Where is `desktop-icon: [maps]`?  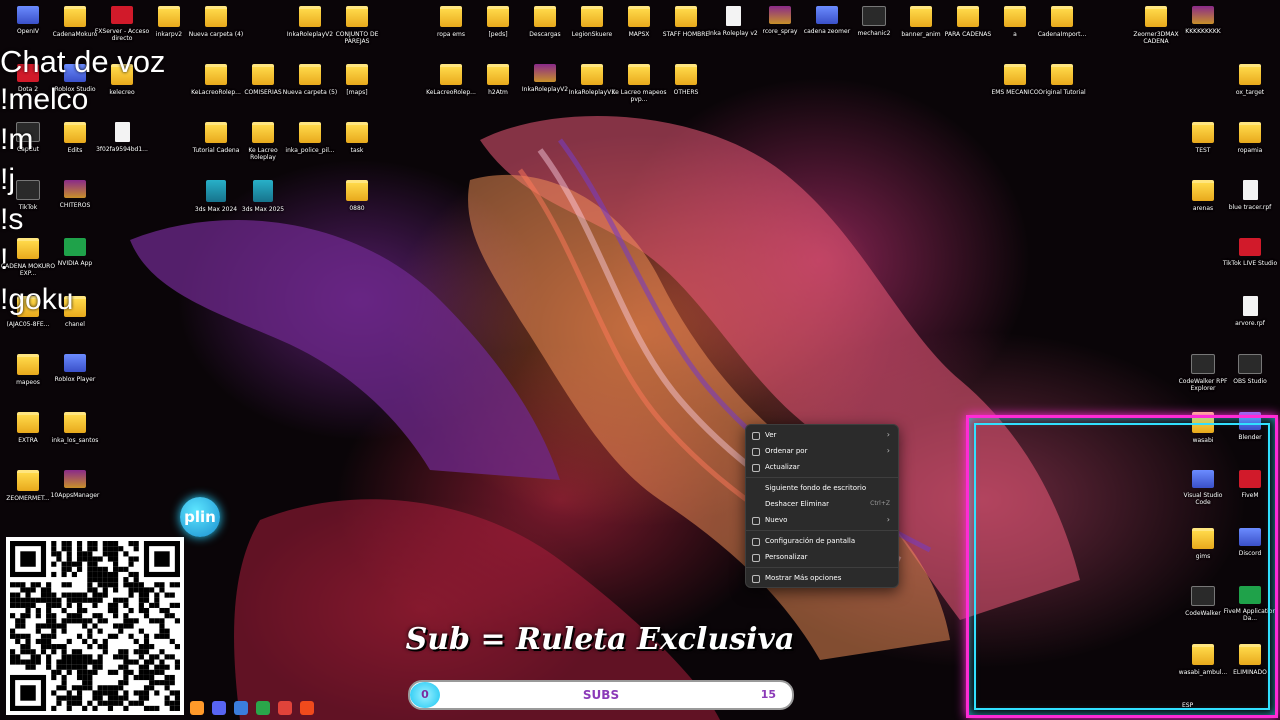
desktop-icon: [maps] is located at coordinates (357, 80).